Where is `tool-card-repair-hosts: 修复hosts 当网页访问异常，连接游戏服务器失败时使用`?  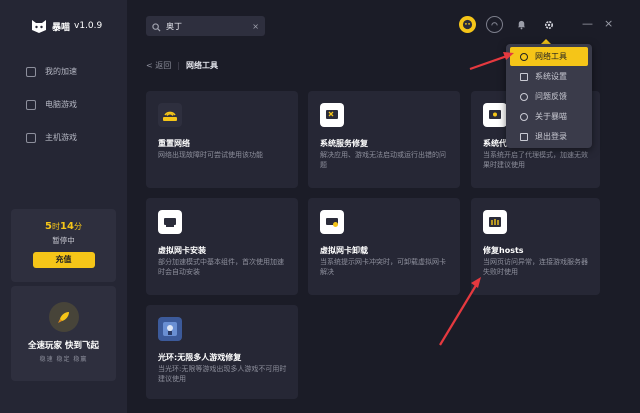 tool-card-repair-hosts: 修复hosts 当网页访问异常，连接游戏服务器失败时使用 is located at coordinates (535, 246).